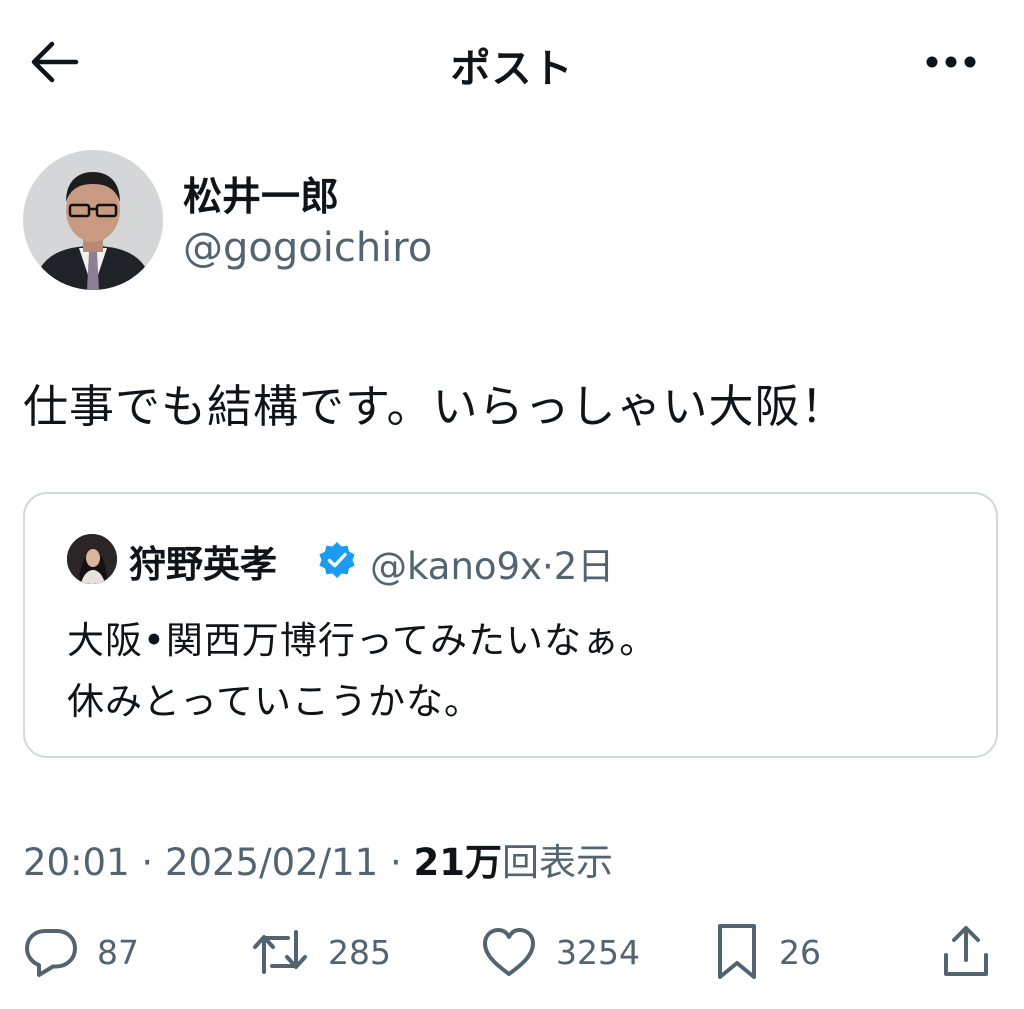  Describe the element at coordinates (320, 952) in the screenshot. I see `repost-button: 285` at that location.